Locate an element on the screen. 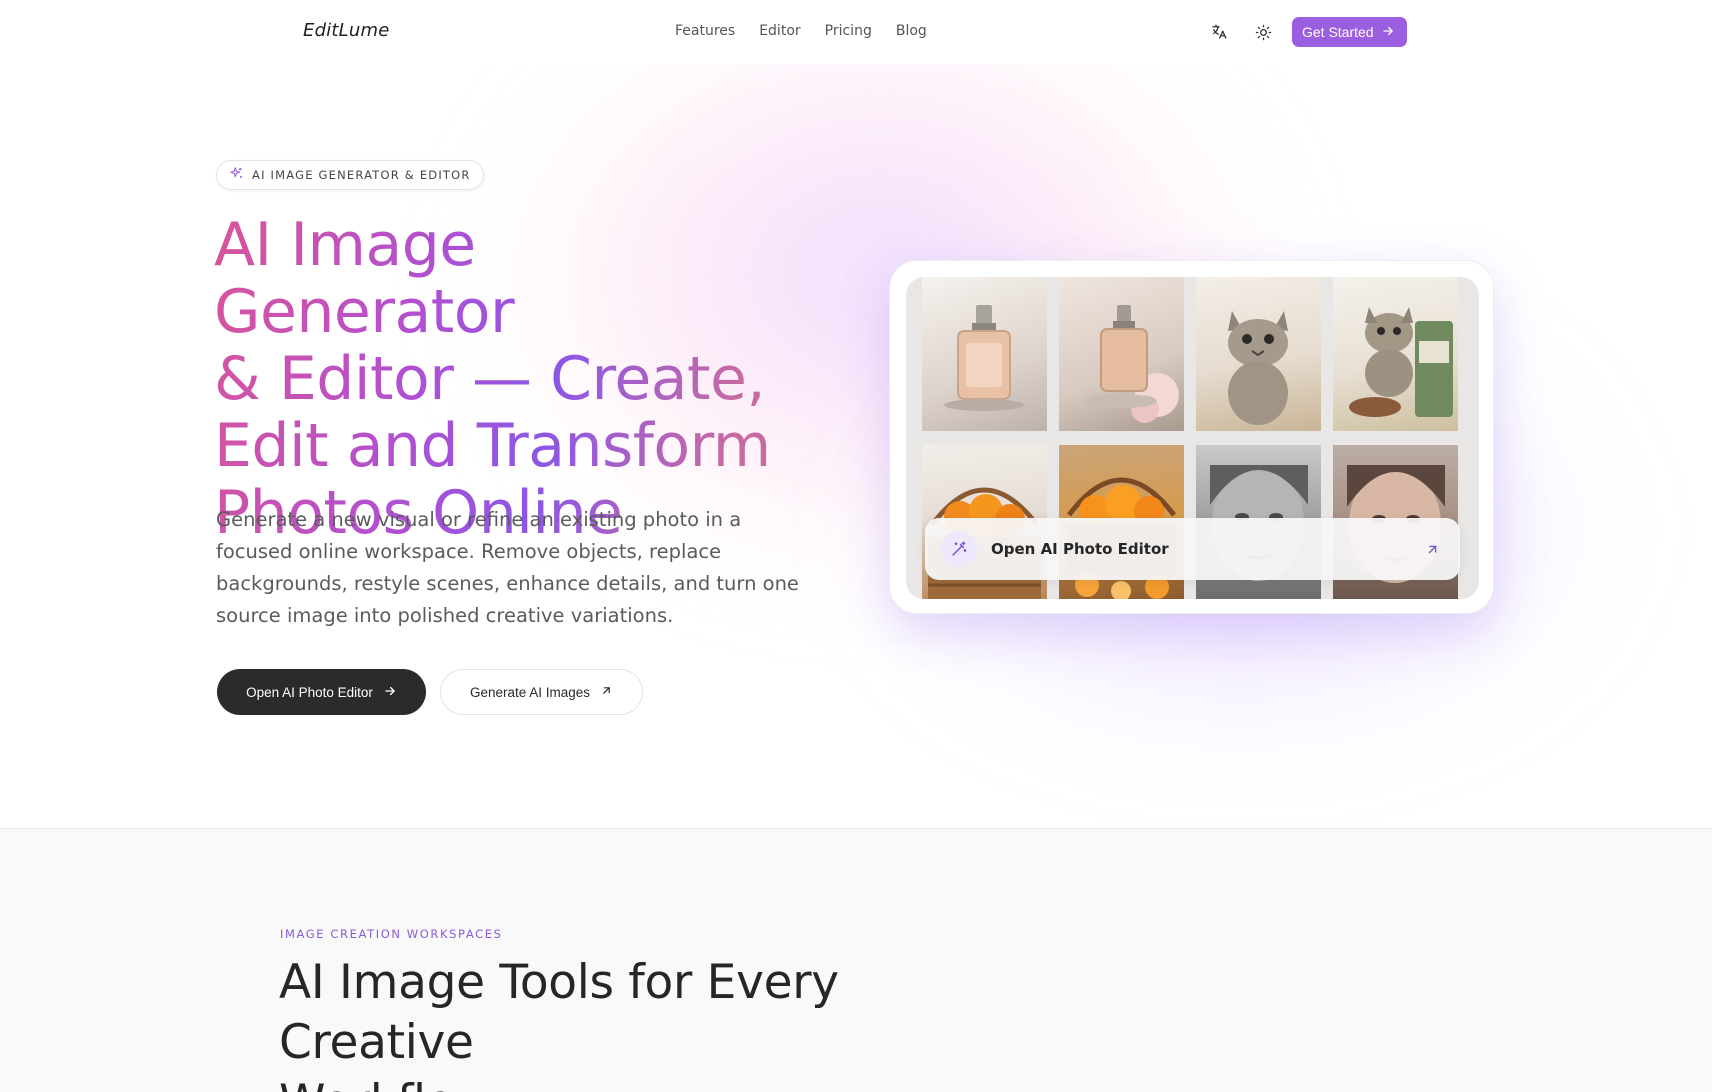 Image resolution: width=1712 pixels, height=1092 pixels. perfume-flowers-image is located at coordinates (1121, 354).